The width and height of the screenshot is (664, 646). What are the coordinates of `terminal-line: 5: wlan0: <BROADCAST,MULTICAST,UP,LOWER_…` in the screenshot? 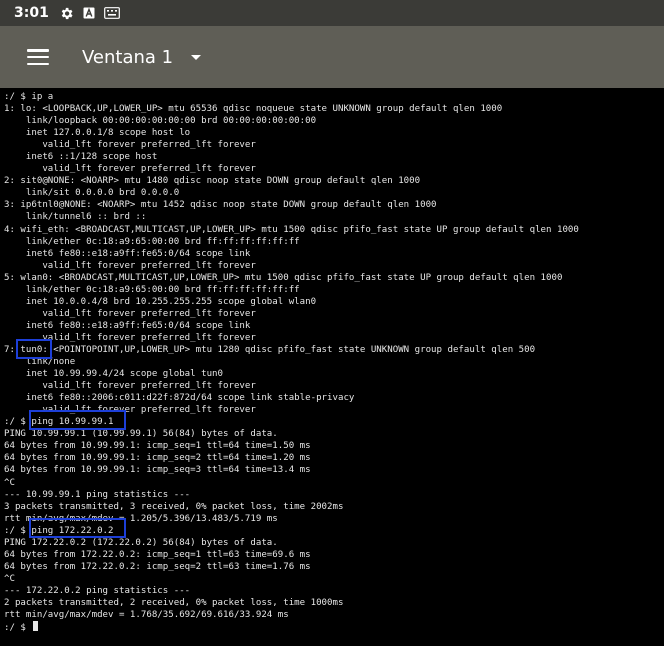 It's located at (283, 277).